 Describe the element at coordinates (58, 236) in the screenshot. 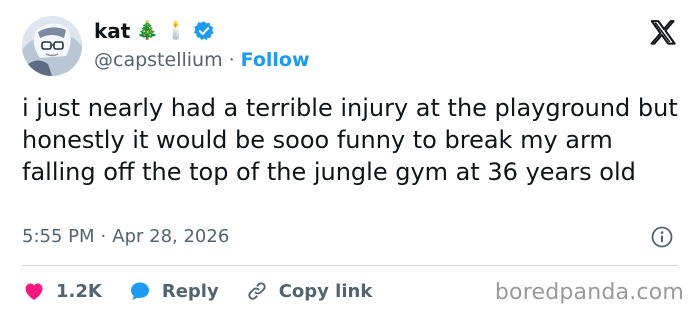

I see `tweet-time: 5:55 PM` at that location.